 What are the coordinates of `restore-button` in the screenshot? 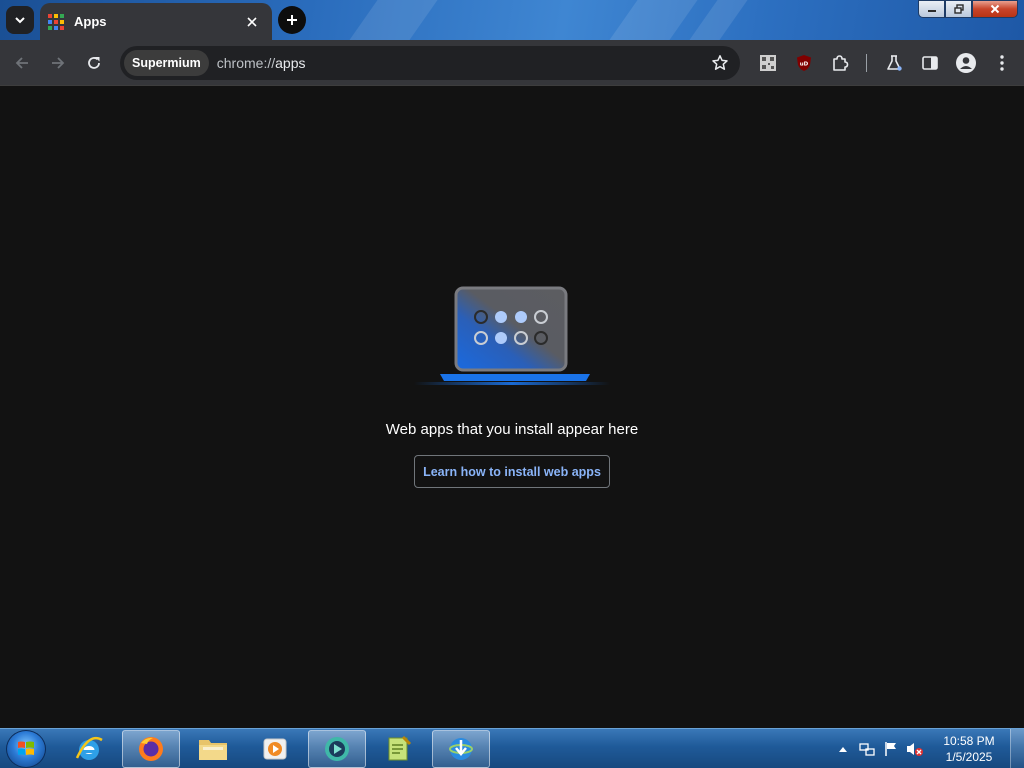 It's located at (958, 9).